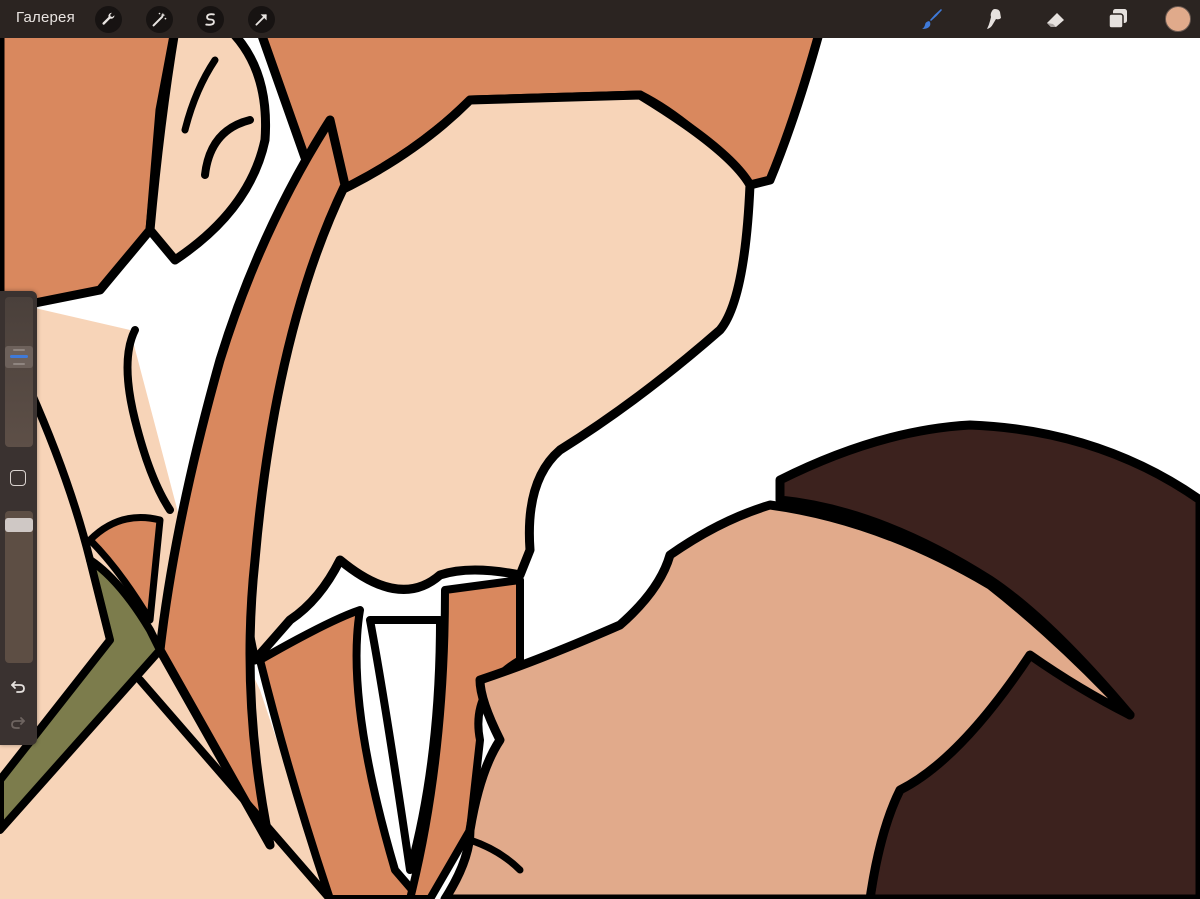 This screenshot has height=899, width=1200. Describe the element at coordinates (19, 525) in the screenshot. I see `opacity-thumb` at that location.